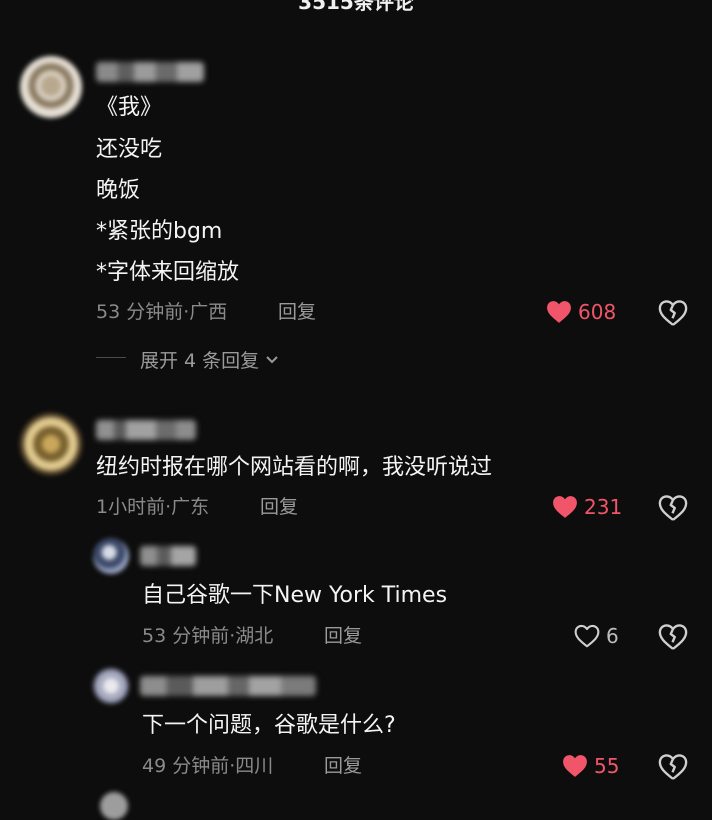 Image resolution: width=712 pixels, height=820 pixels. What do you see at coordinates (153, 507) in the screenshot?
I see `comment-meta: 1小时前·广东` at bounding box center [153, 507].